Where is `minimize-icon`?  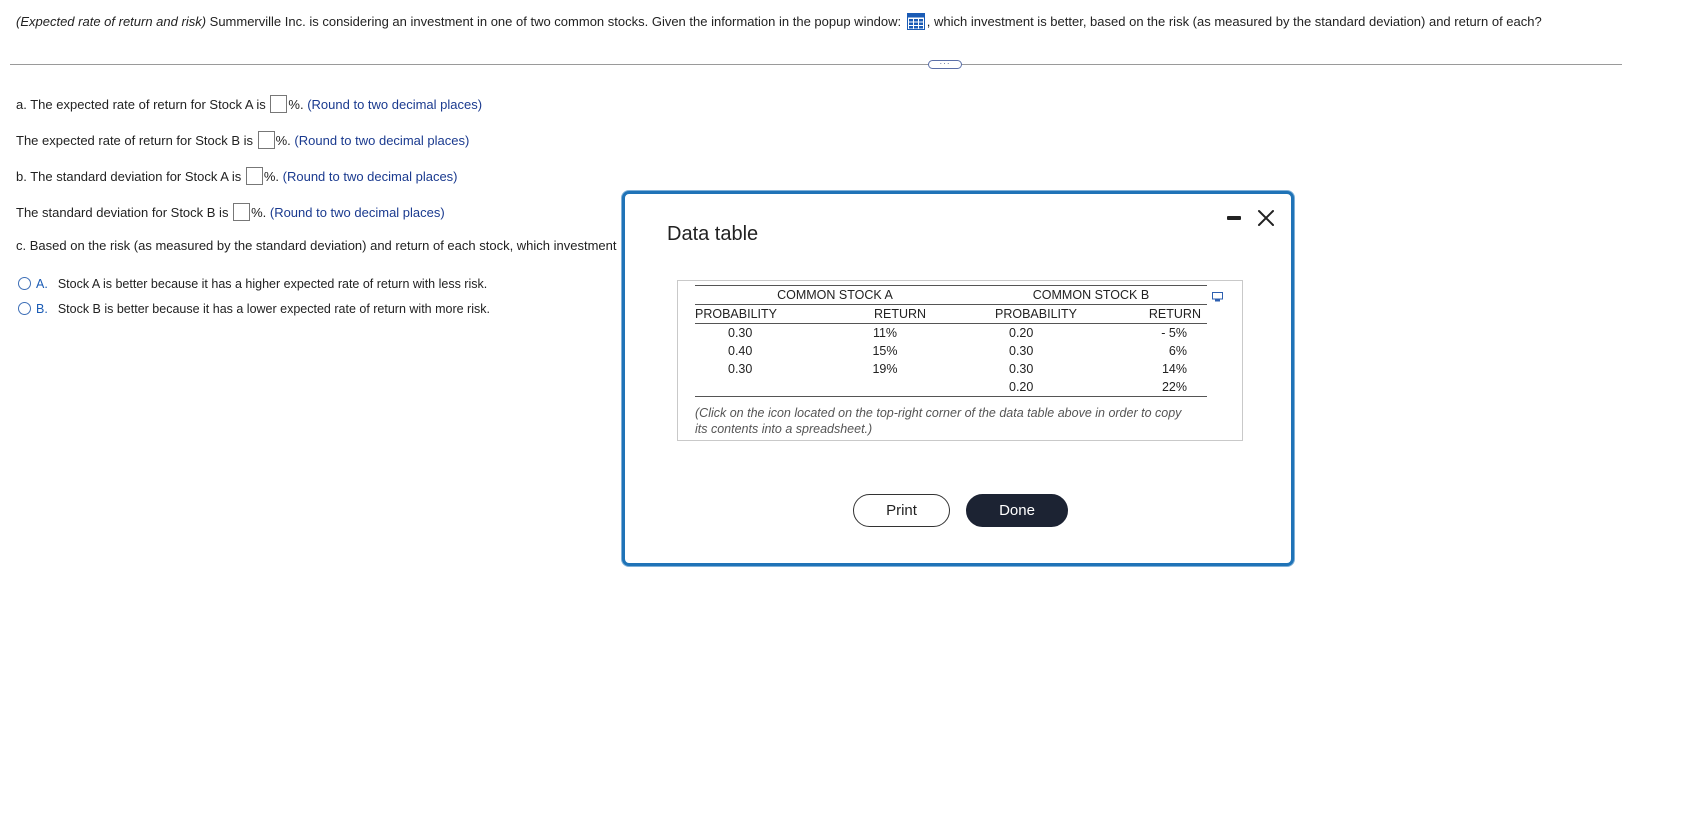
minimize-icon is located at coordinates (1234, 218).